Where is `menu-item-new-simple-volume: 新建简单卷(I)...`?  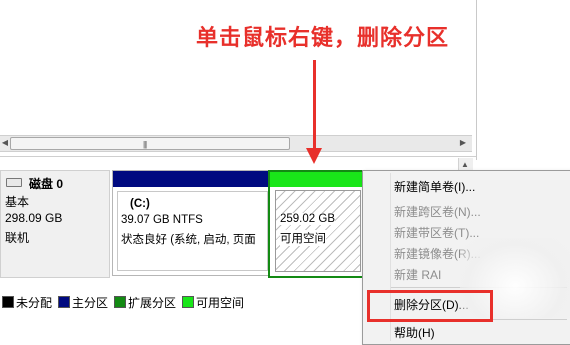 menu-item-new-simple-volume: 新建简单卷(I)... is located at coordinates (434, 187).